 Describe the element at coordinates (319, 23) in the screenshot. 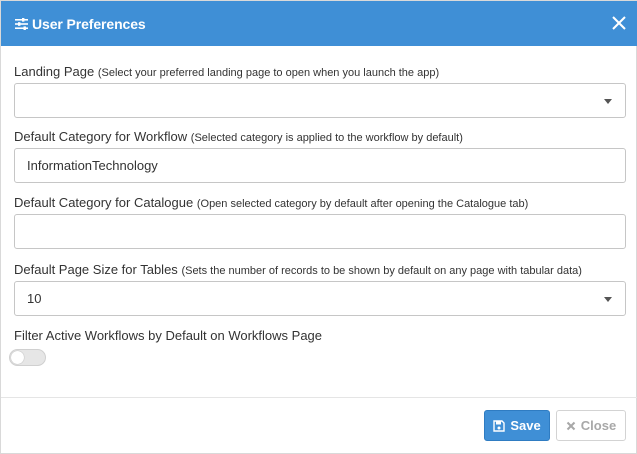

I see `dialog-header: User Preferences` at that location.